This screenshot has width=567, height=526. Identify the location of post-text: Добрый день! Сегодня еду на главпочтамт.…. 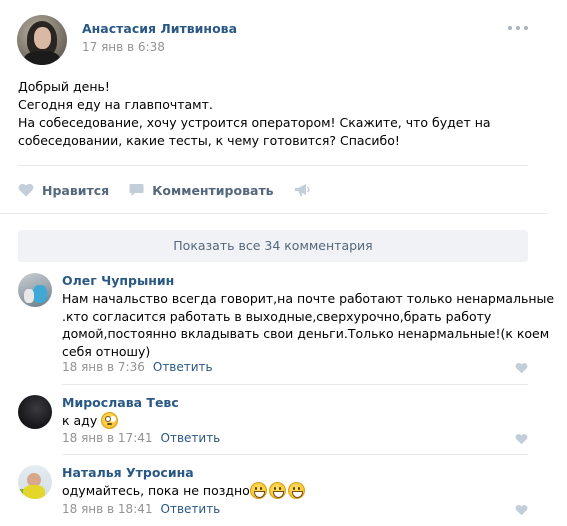
(278, 114).